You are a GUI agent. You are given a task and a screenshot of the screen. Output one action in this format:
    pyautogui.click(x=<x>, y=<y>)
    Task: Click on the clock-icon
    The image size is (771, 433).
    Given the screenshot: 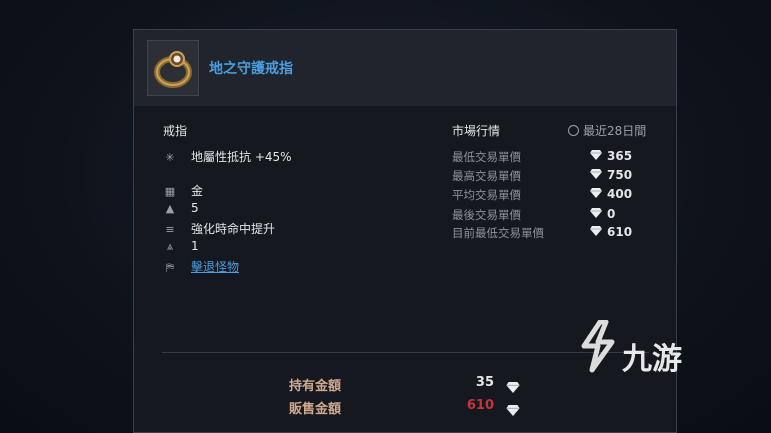 What is the action you would take?
    pyautogui.click(x=573, y=130)
    